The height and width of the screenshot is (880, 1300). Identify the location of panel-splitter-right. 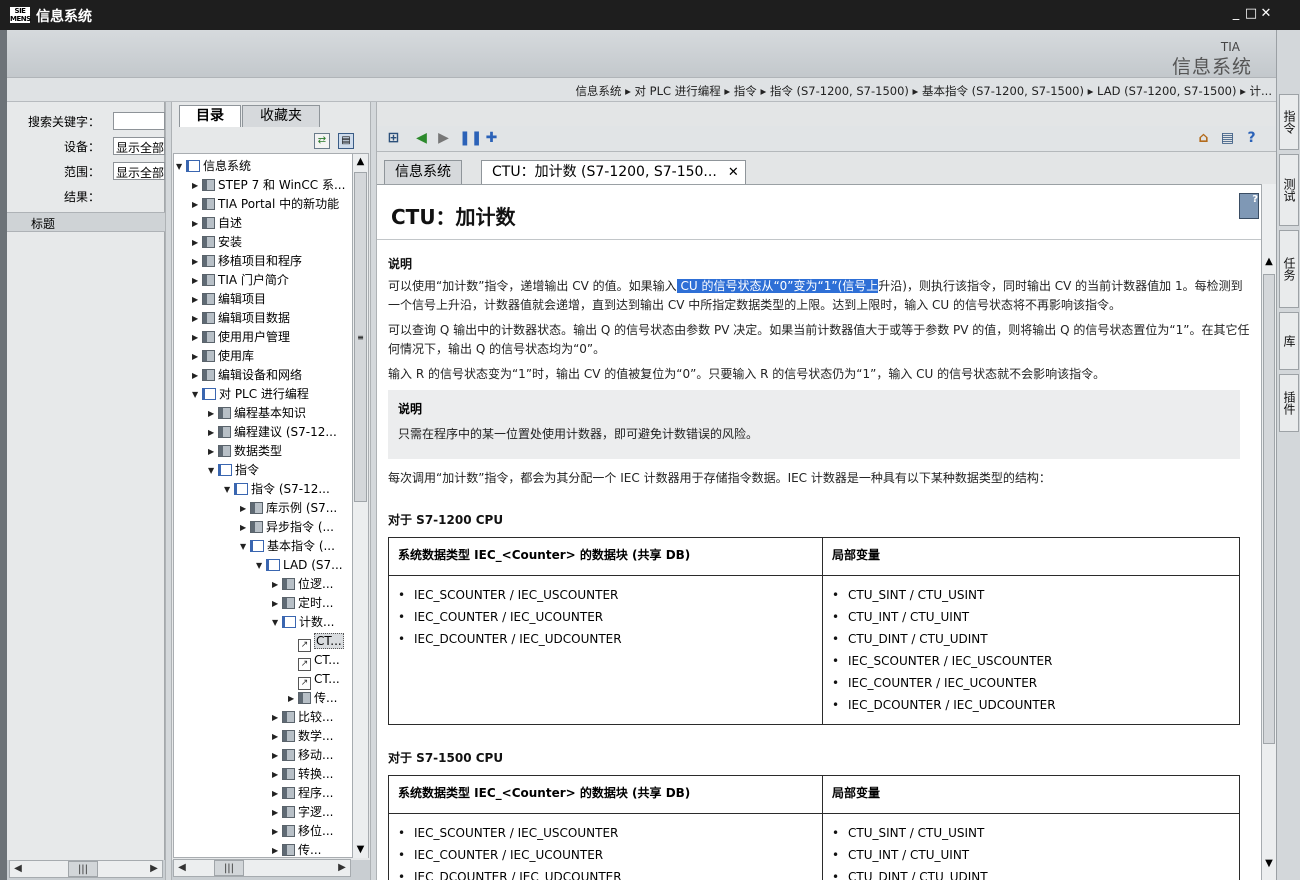
(373, 491).